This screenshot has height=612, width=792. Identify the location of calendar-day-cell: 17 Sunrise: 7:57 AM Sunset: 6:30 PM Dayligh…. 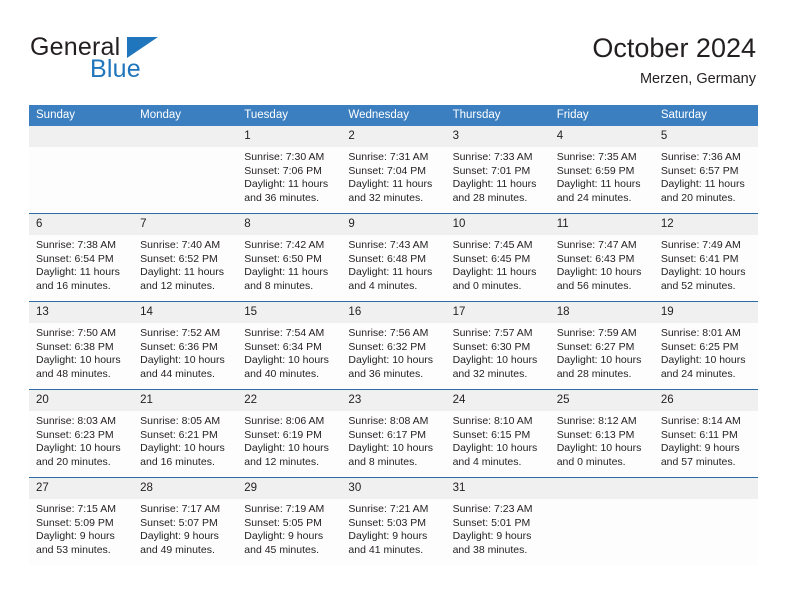
(497, 345).